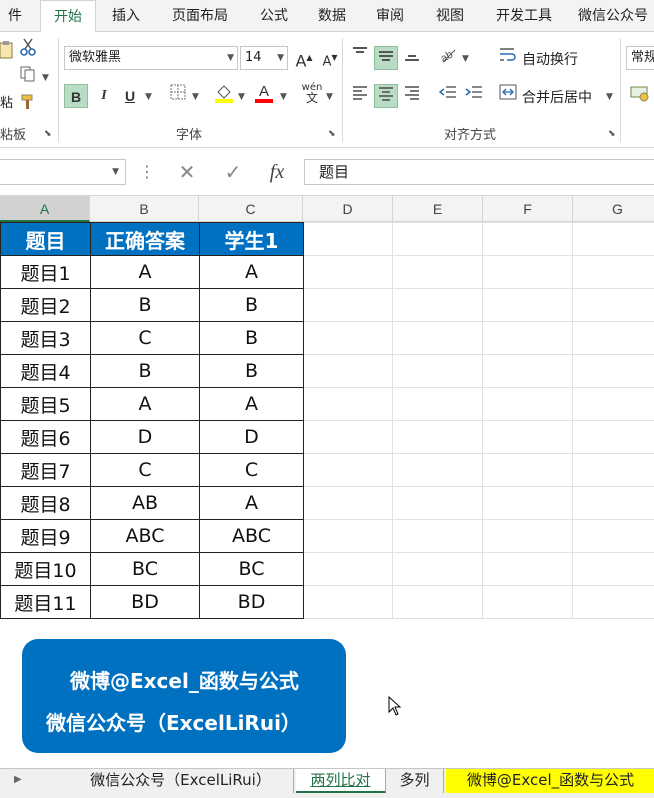 This screenshot has height=798, width=654. I want to click on tab-view: 视图, so click(450, 16).